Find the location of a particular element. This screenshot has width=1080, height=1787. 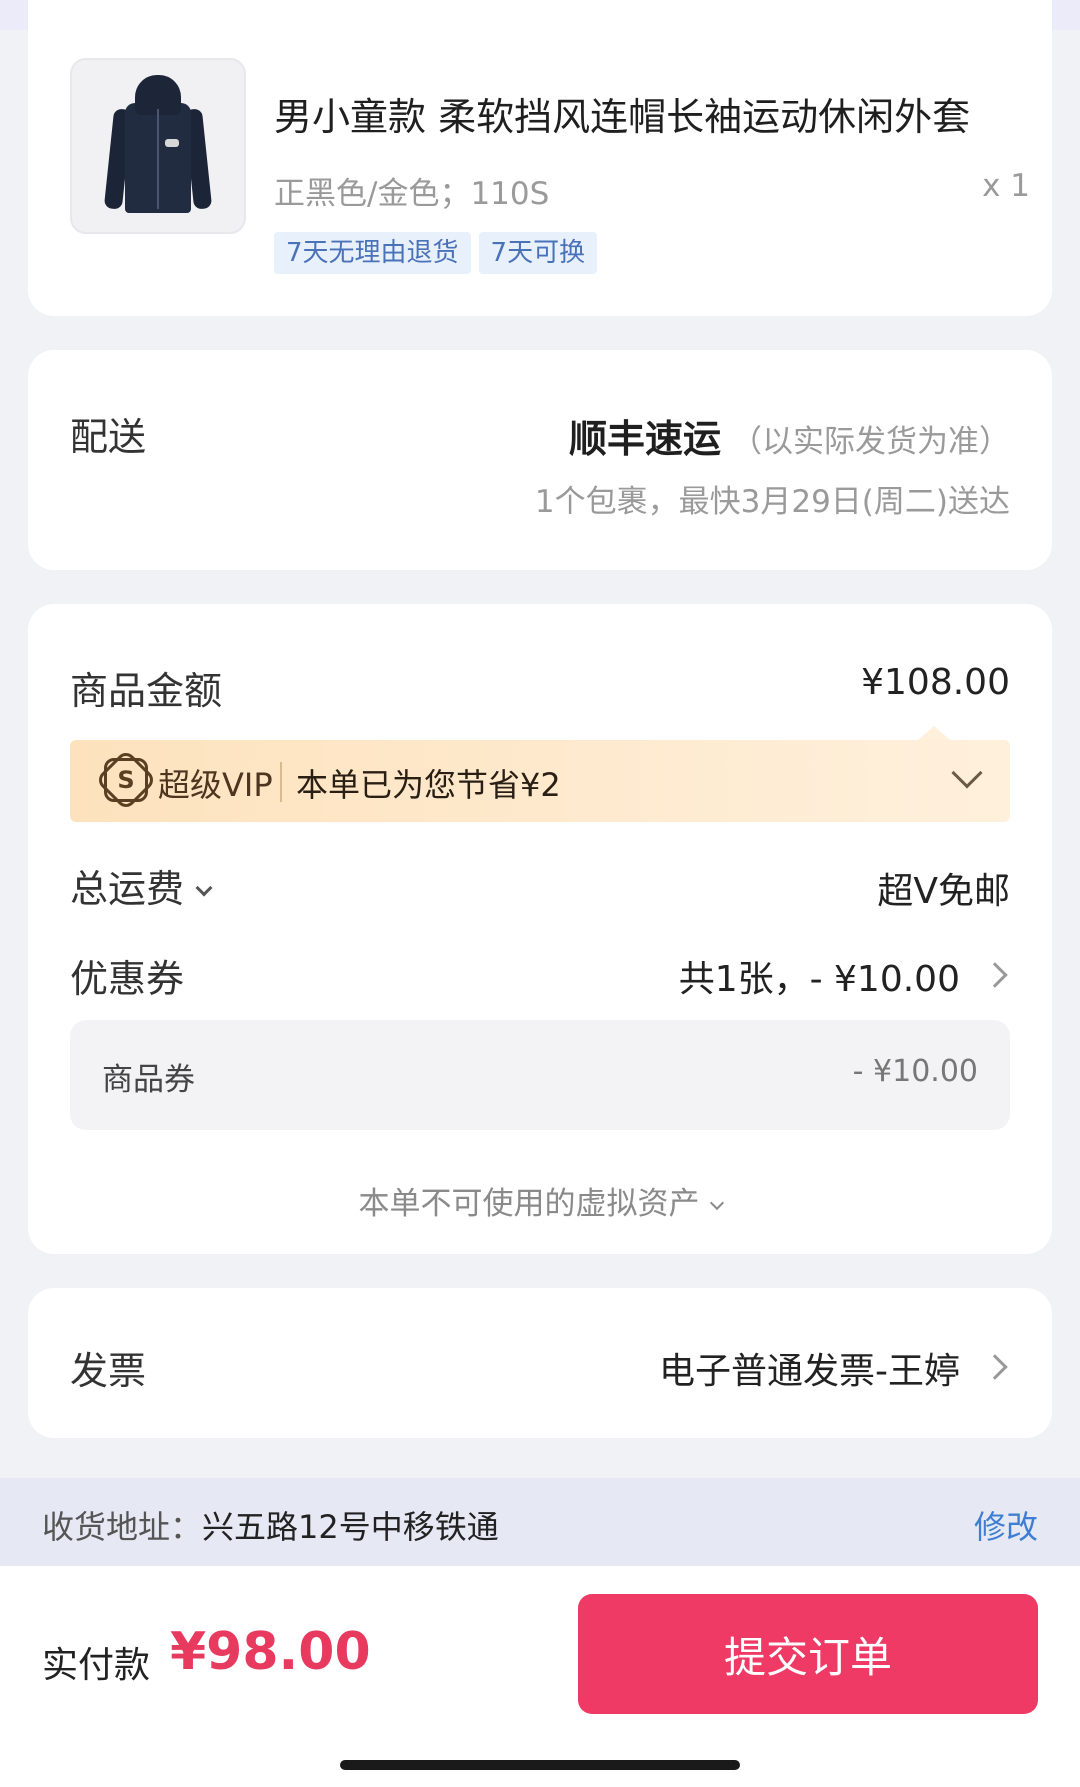

invoice-card: 发票 电子普通发票-王婷 is located at coordinates (540, 1363).